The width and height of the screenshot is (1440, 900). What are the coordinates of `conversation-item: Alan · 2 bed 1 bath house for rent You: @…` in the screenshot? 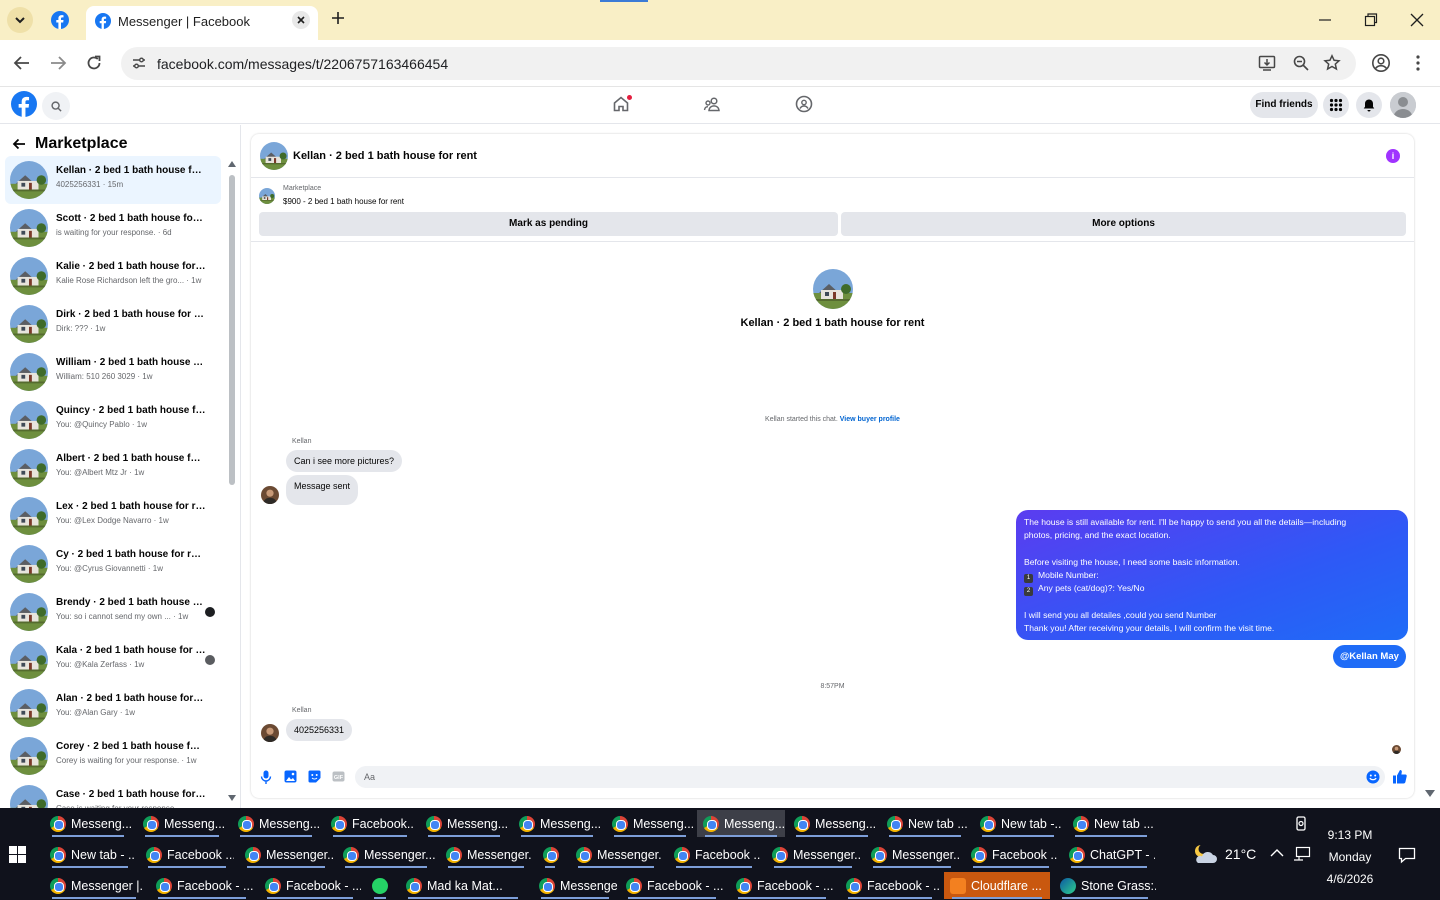 It's located at (113, 708).